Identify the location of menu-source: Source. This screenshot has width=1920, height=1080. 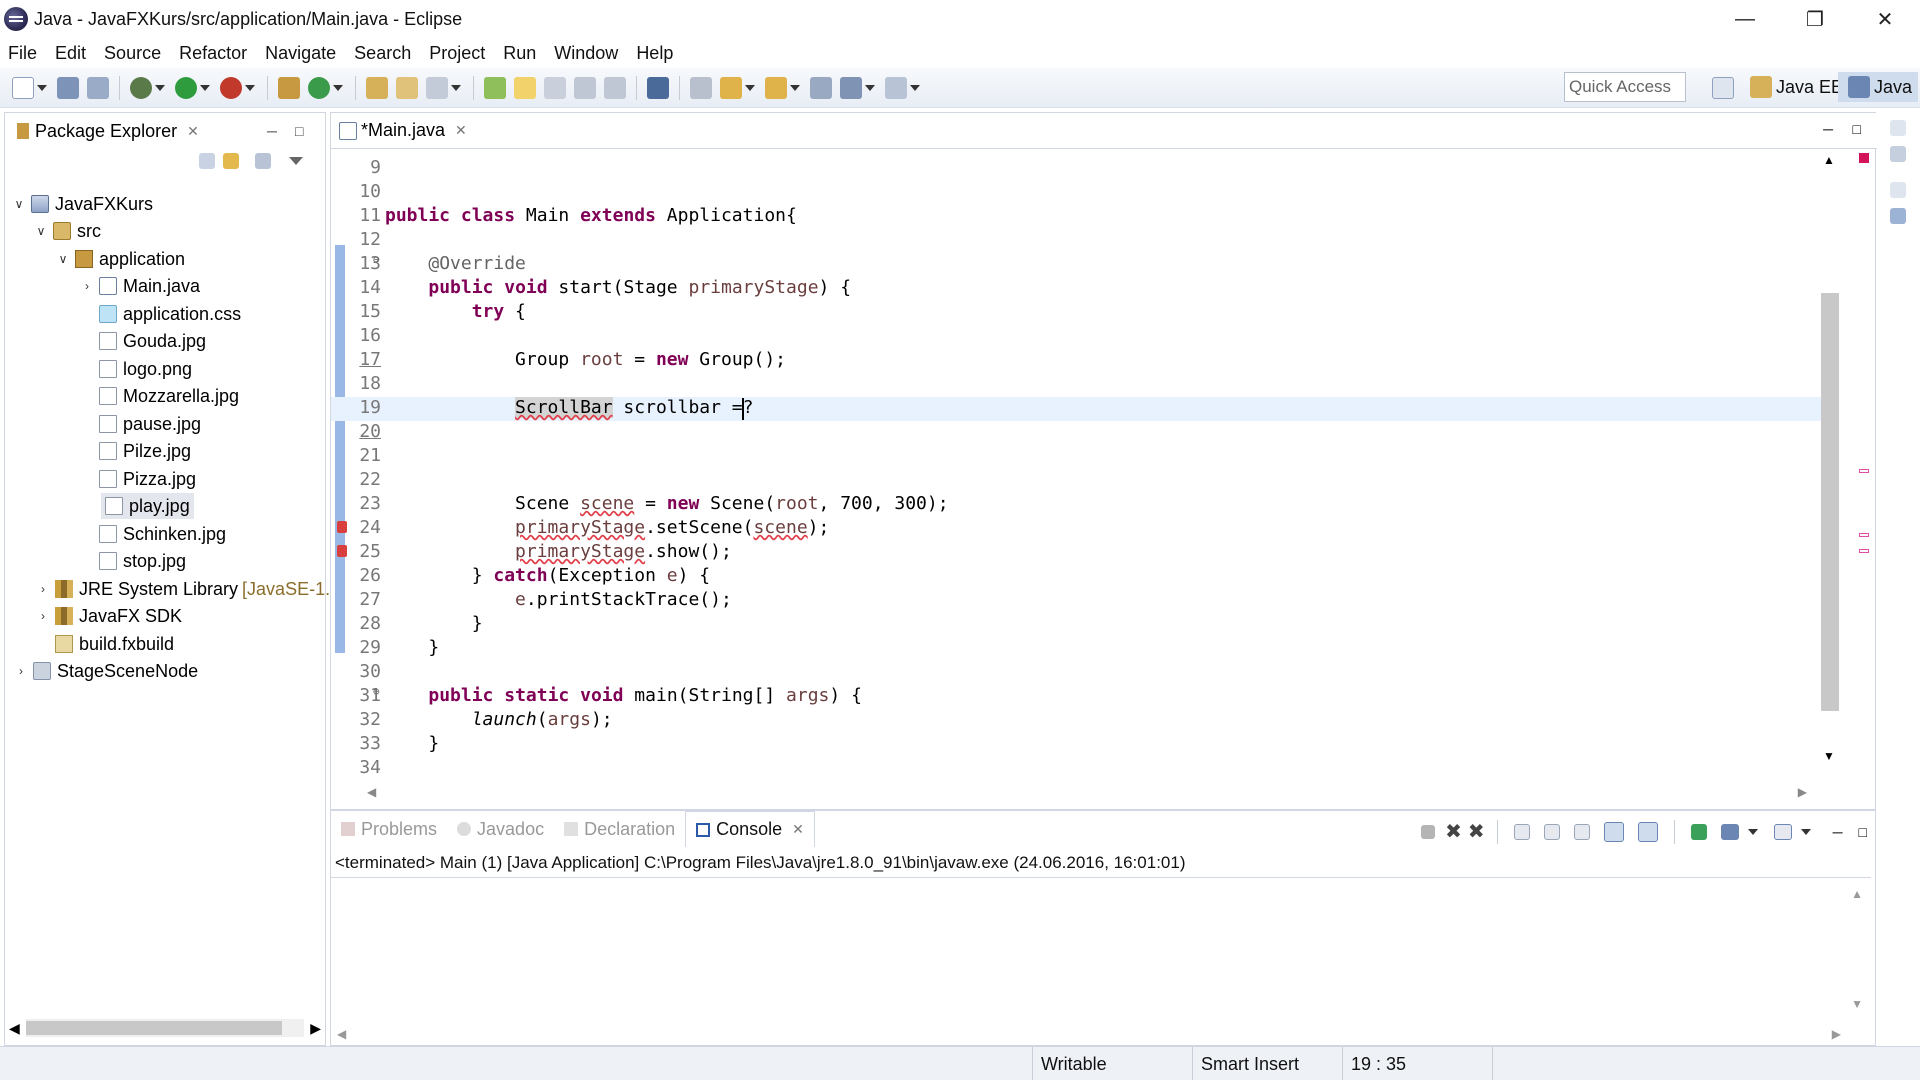
(133, 53).